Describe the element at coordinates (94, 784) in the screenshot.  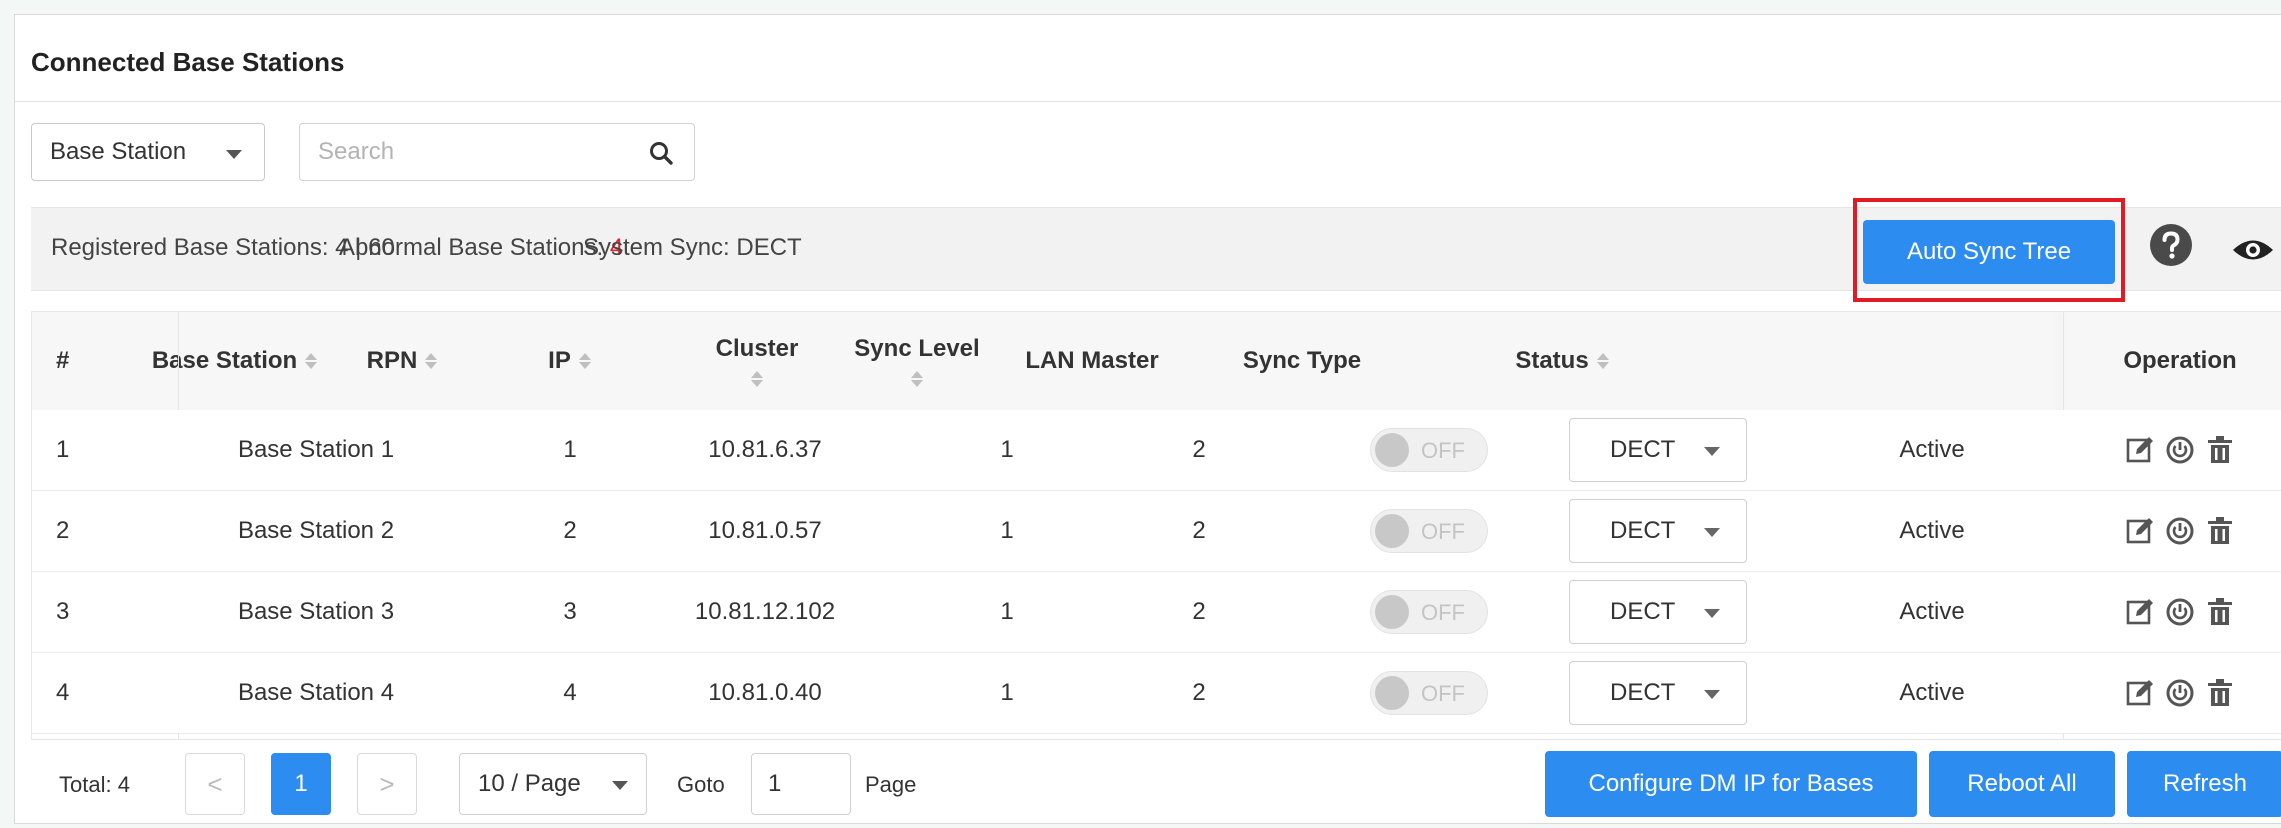
I see `total-count: Total: 4` at that location.